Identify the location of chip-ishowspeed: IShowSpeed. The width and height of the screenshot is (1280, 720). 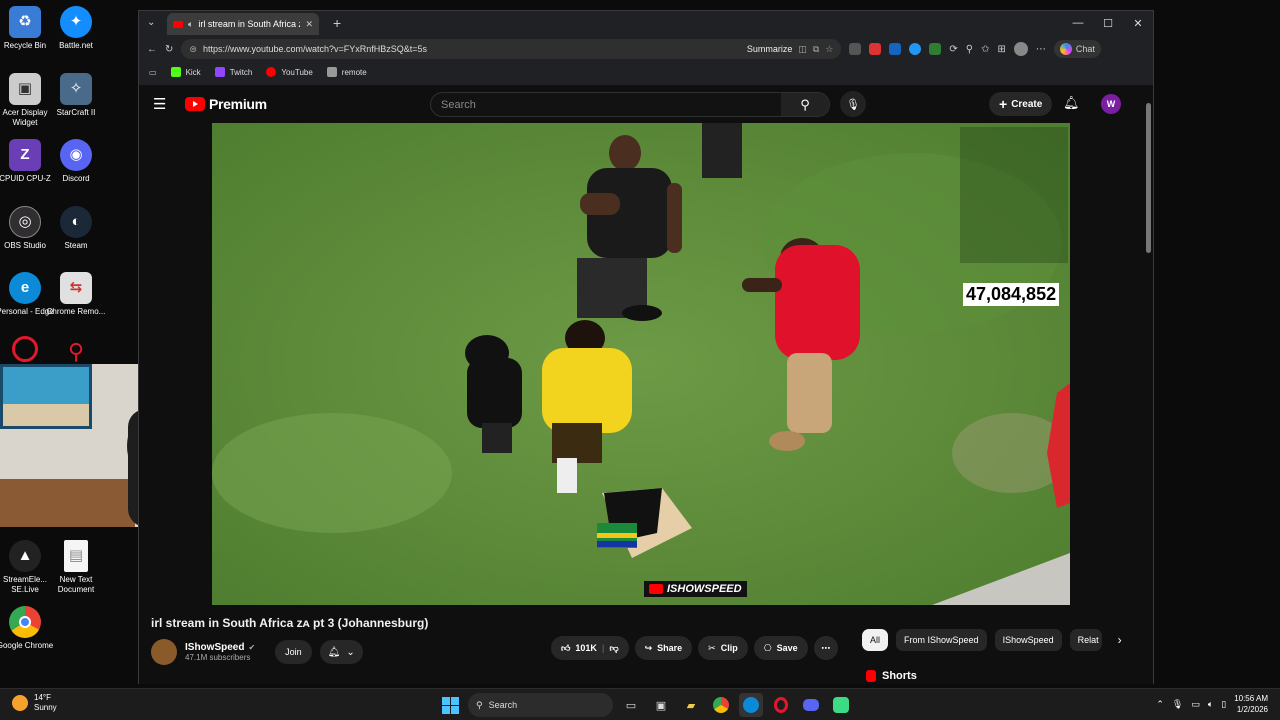
(1028, 640).